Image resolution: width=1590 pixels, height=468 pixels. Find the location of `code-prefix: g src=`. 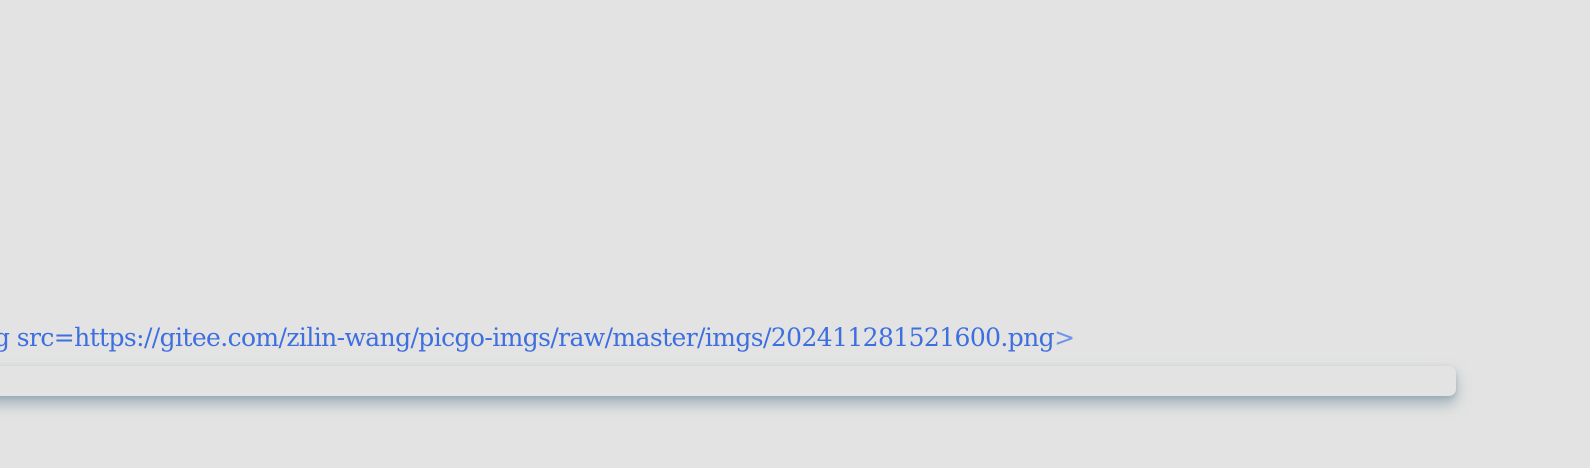

code-prefix: g src= is located at coordinates (37, 337).